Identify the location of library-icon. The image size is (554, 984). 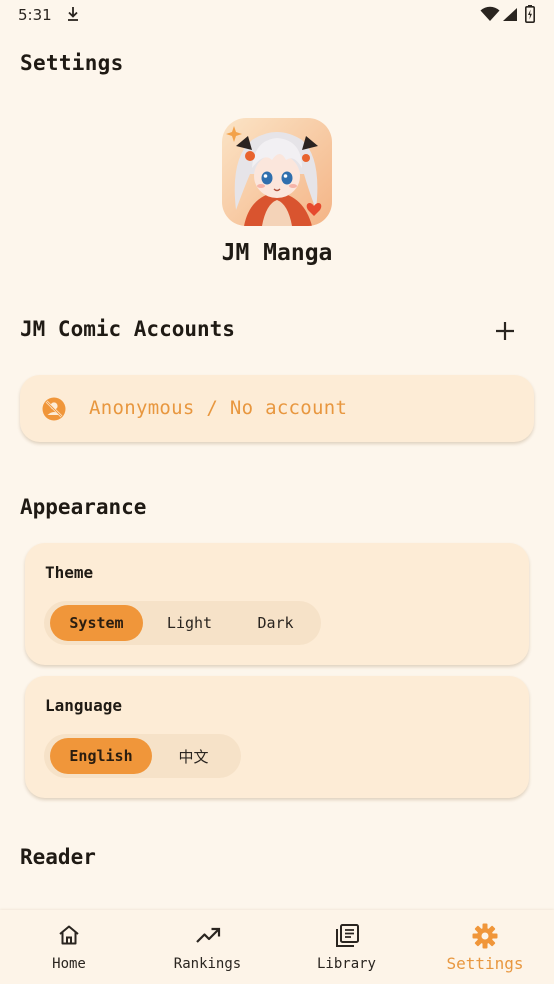
(347, 935).